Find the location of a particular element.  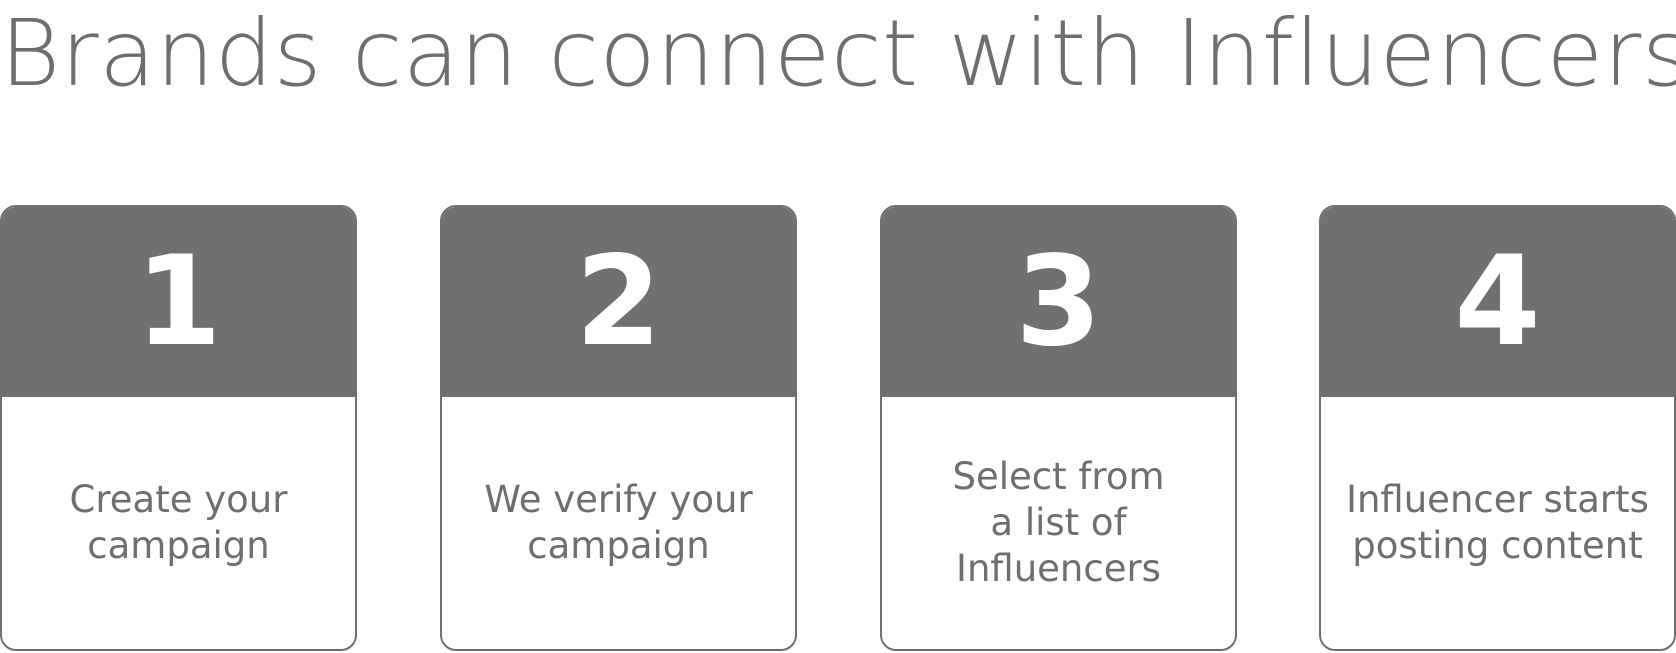

step-card-body: We verify your campaign is located at coordinates (618, 523).